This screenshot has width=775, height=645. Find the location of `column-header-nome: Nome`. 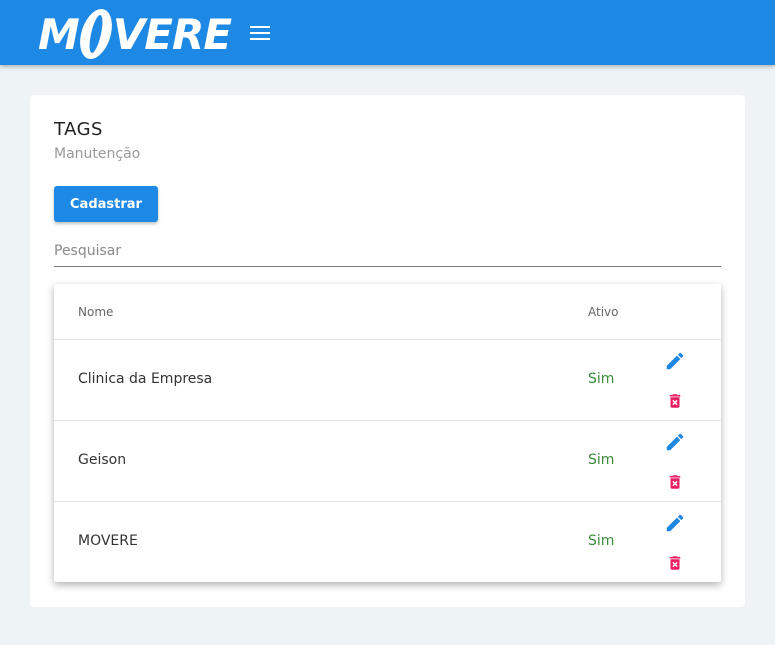

column-header-nome: Nome is located at coordinates (95, 312).